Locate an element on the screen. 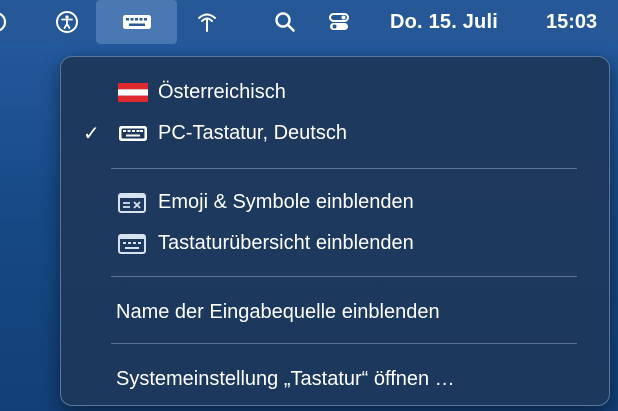 The image size is (618, 411). partial-circle-icon is located at coordinates (3, 22).